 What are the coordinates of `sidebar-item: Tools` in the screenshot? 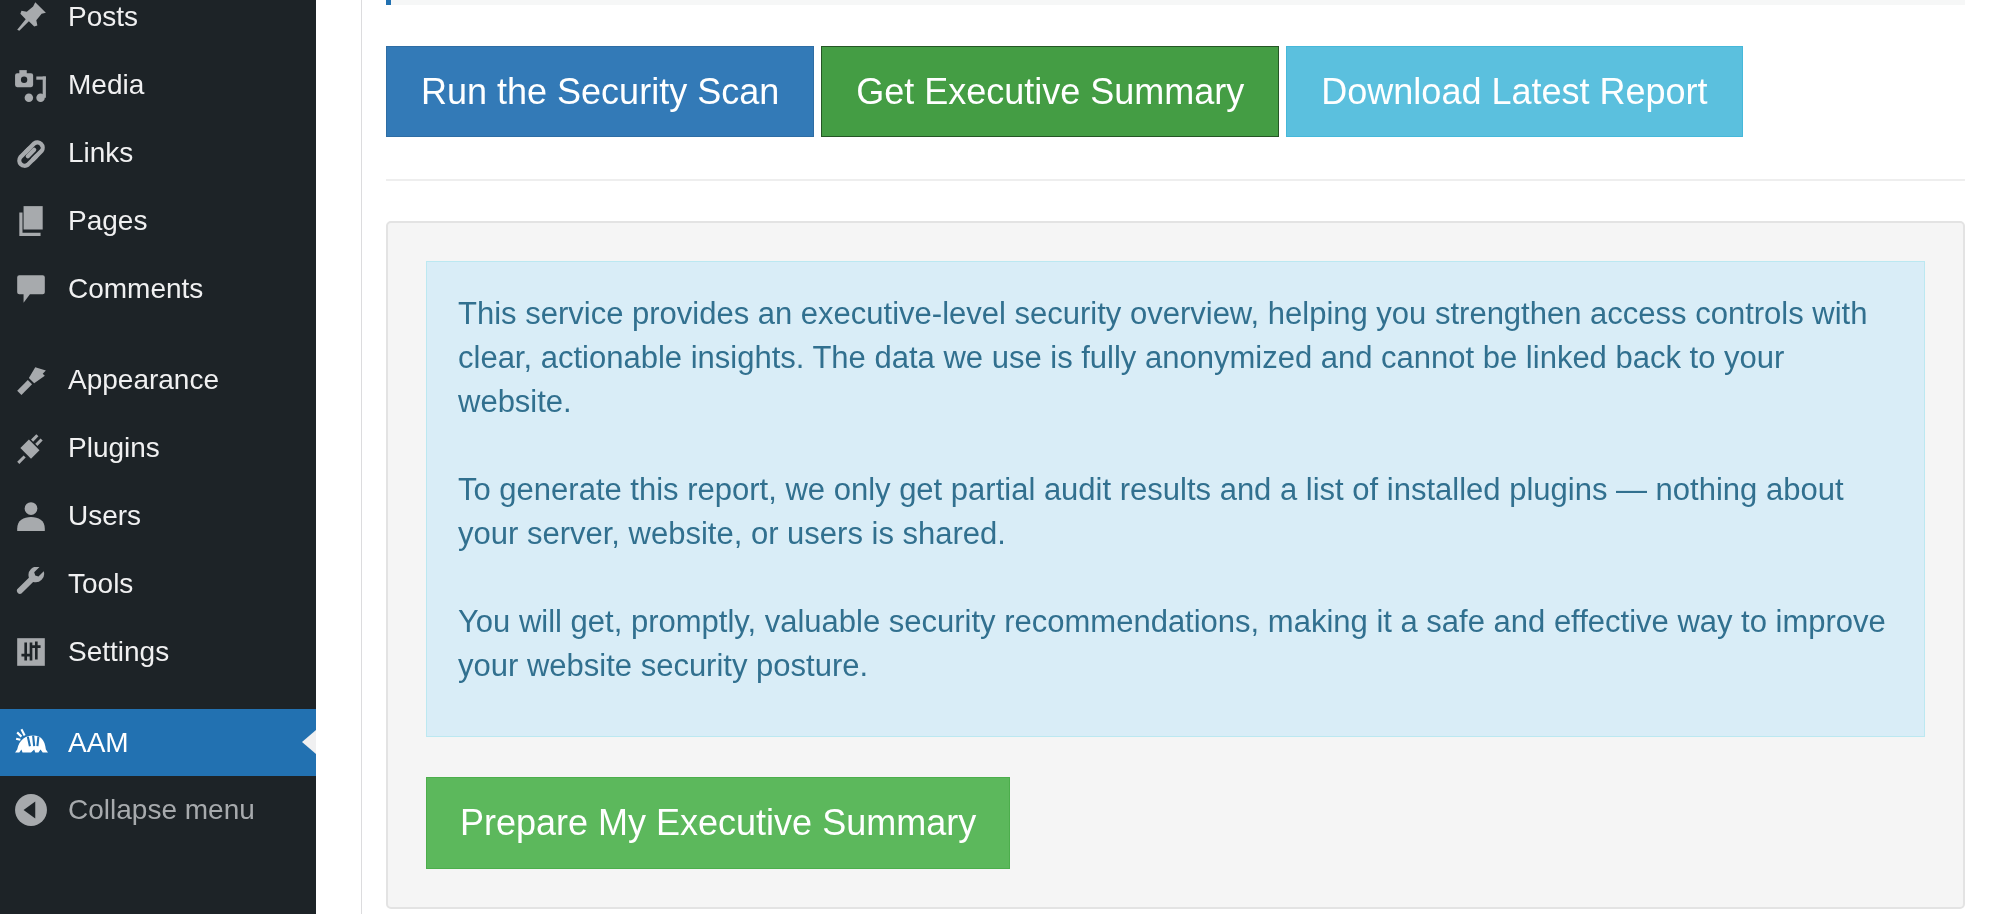 It's located at (158, 584).